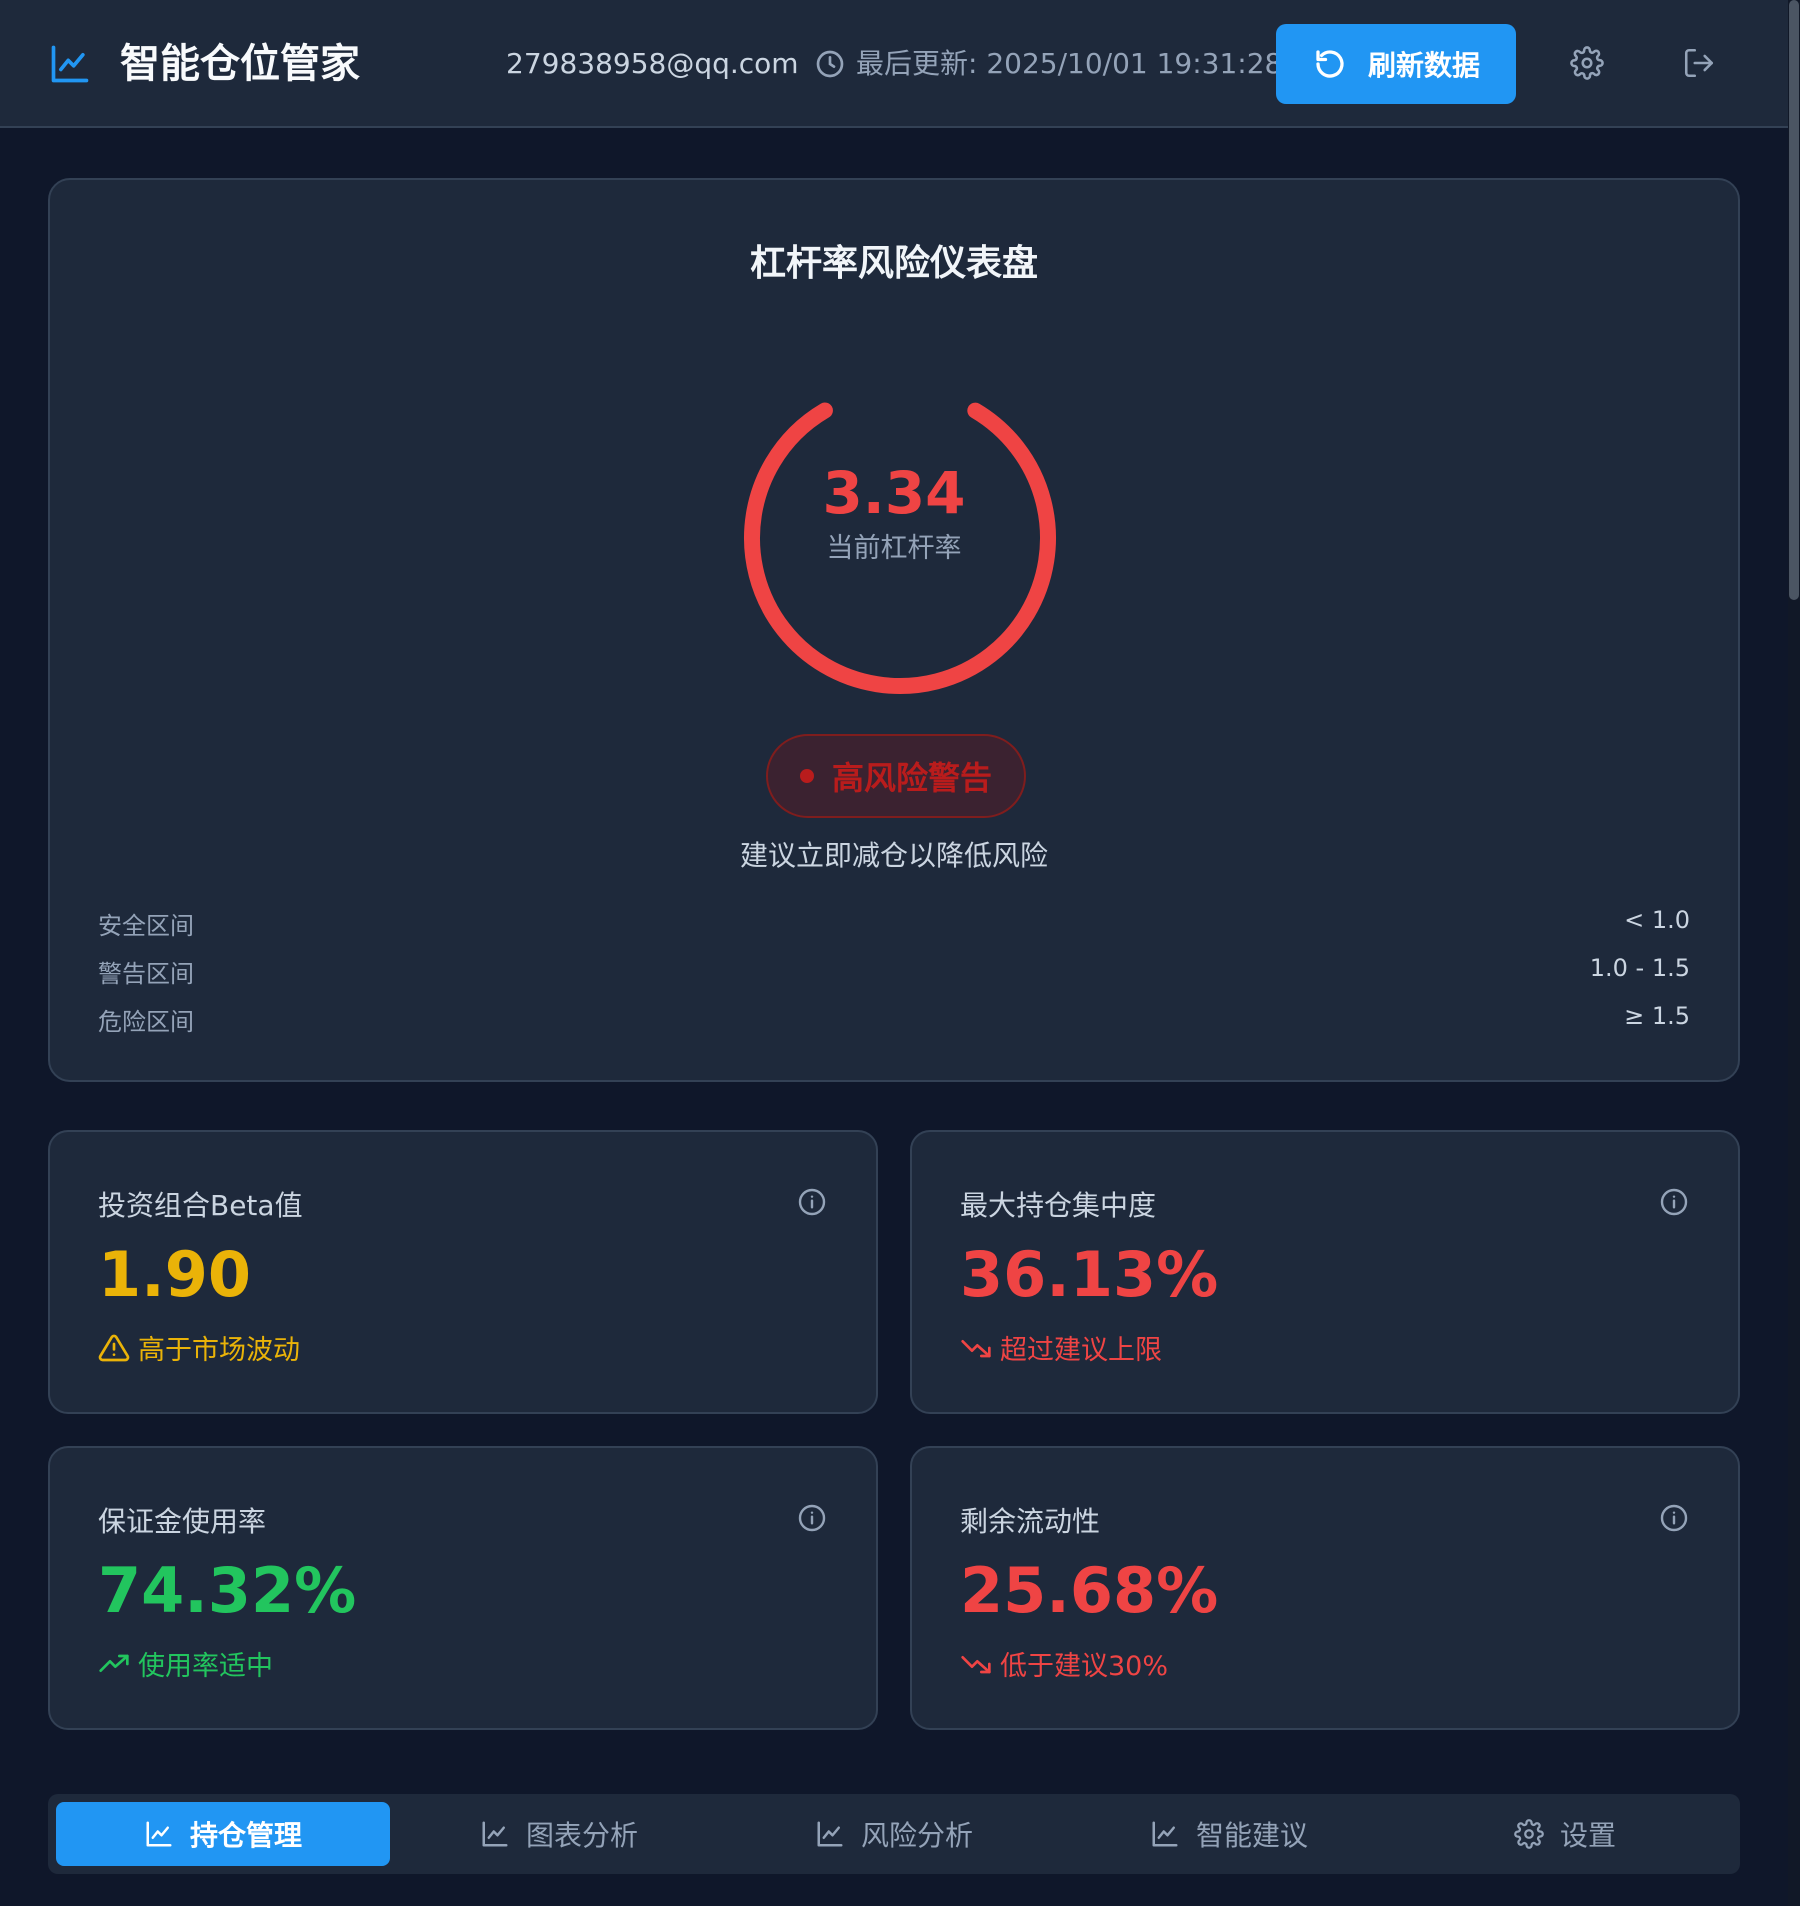 The height and width of the screenshot is (1906, 1800). What do you see at coordinates (894, 548) in the screenshot?
I see `leverage-value-label: 当前杠杆率` at bounding box center [894, 548].